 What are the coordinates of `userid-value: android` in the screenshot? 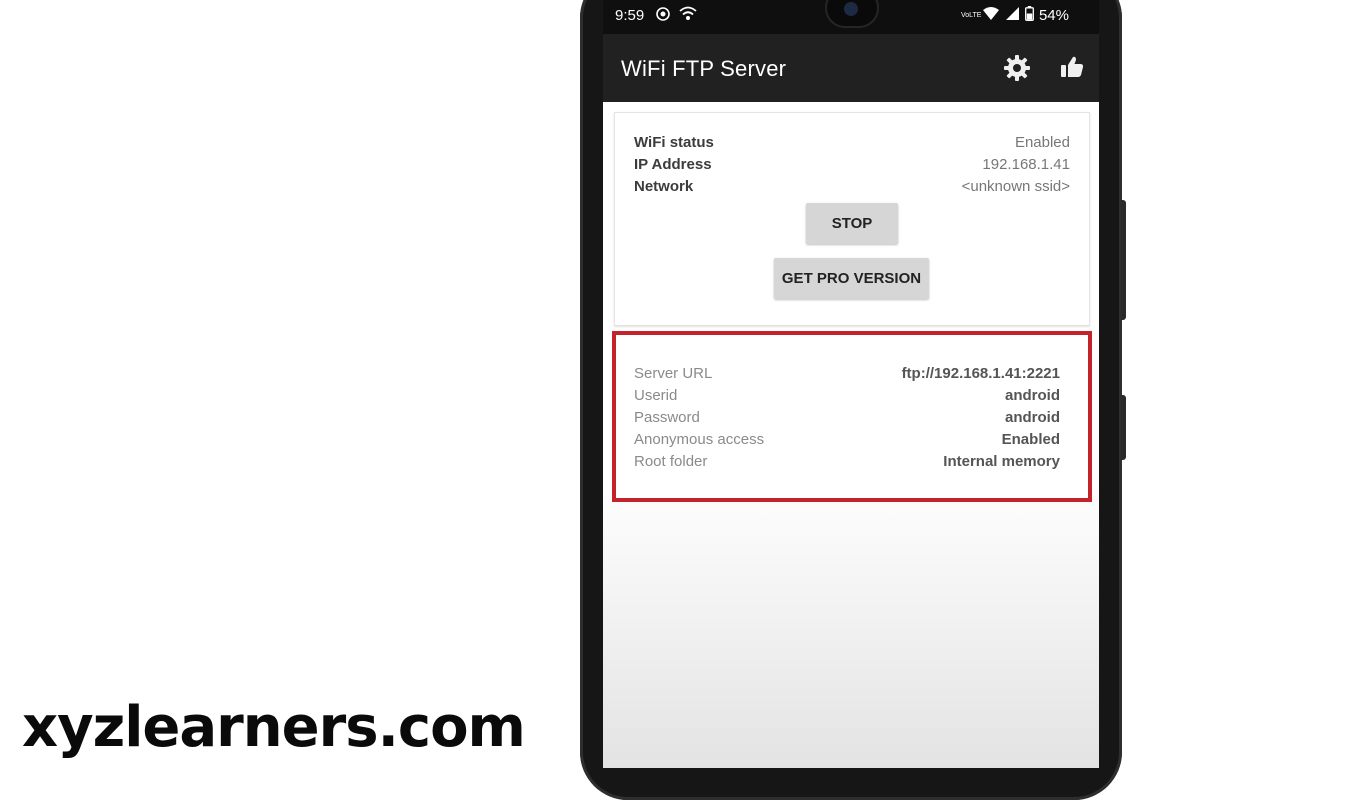 It's located at (1032, 395).